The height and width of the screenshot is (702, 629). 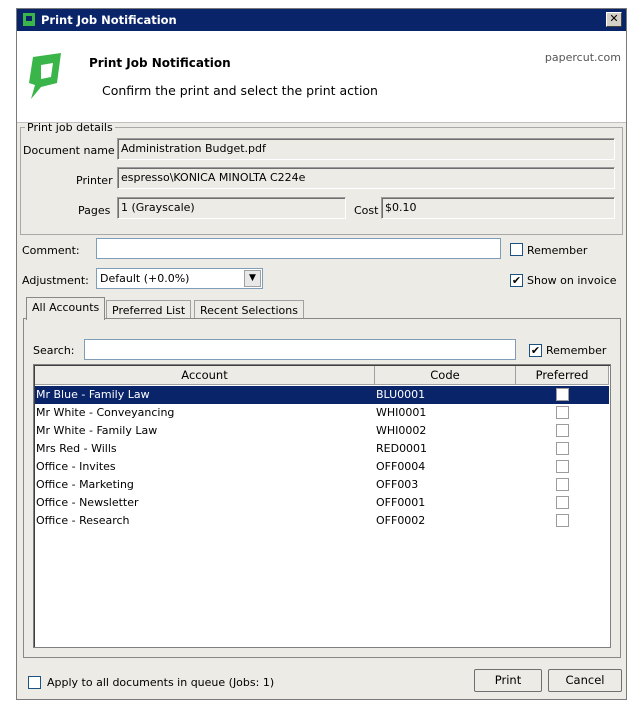 What do you see at coordinates (93, 394) in the screenshot?
I see `account-cell: Mr Blue - Family Law` at bounding box center [93, 394].